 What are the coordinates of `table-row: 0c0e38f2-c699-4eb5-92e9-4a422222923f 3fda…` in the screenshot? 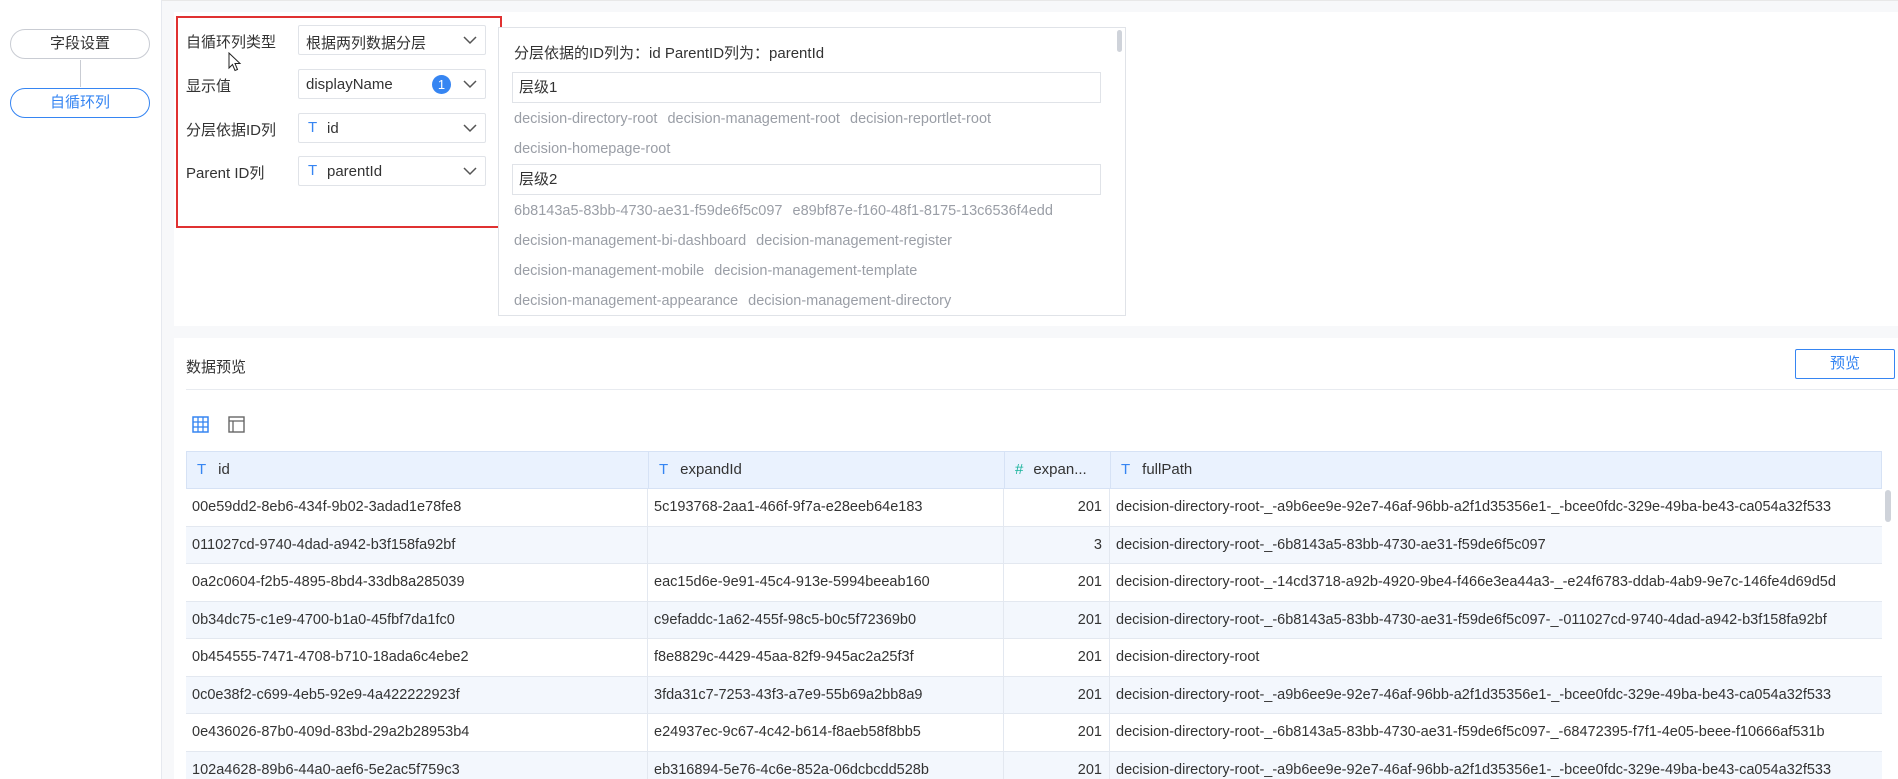 It's located at (1034, 695).